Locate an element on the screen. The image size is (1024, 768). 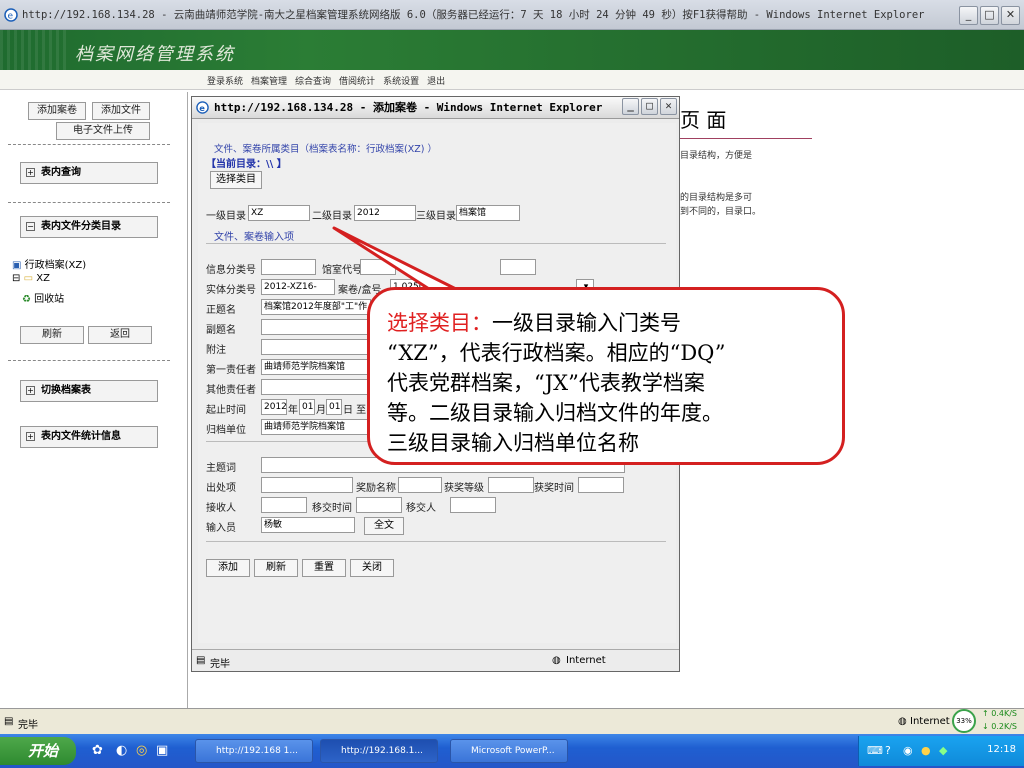
panel-switch-table: + 切换档案表 is located at coordinates (89, 391).